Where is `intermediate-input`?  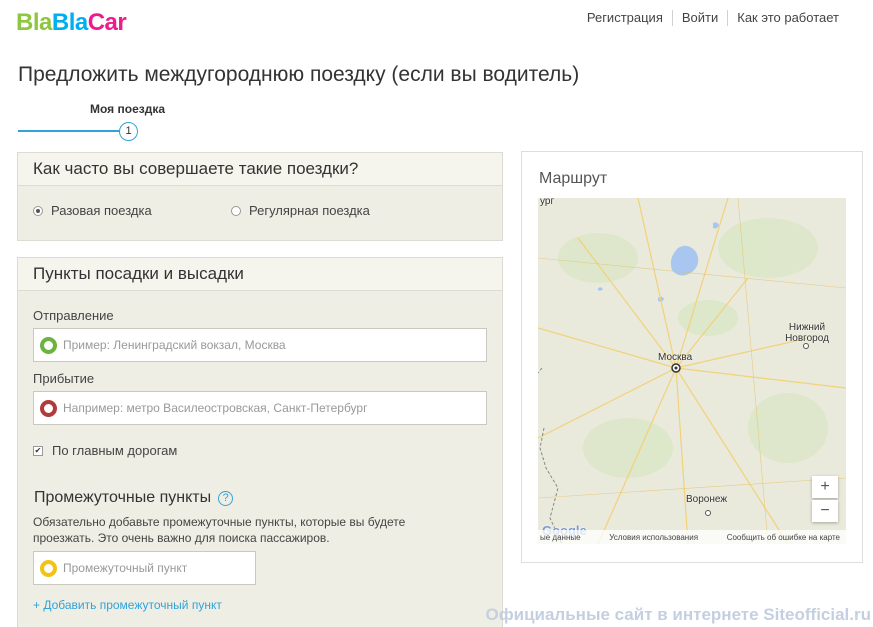
intermediate-input is located at coordinates (159, 568).